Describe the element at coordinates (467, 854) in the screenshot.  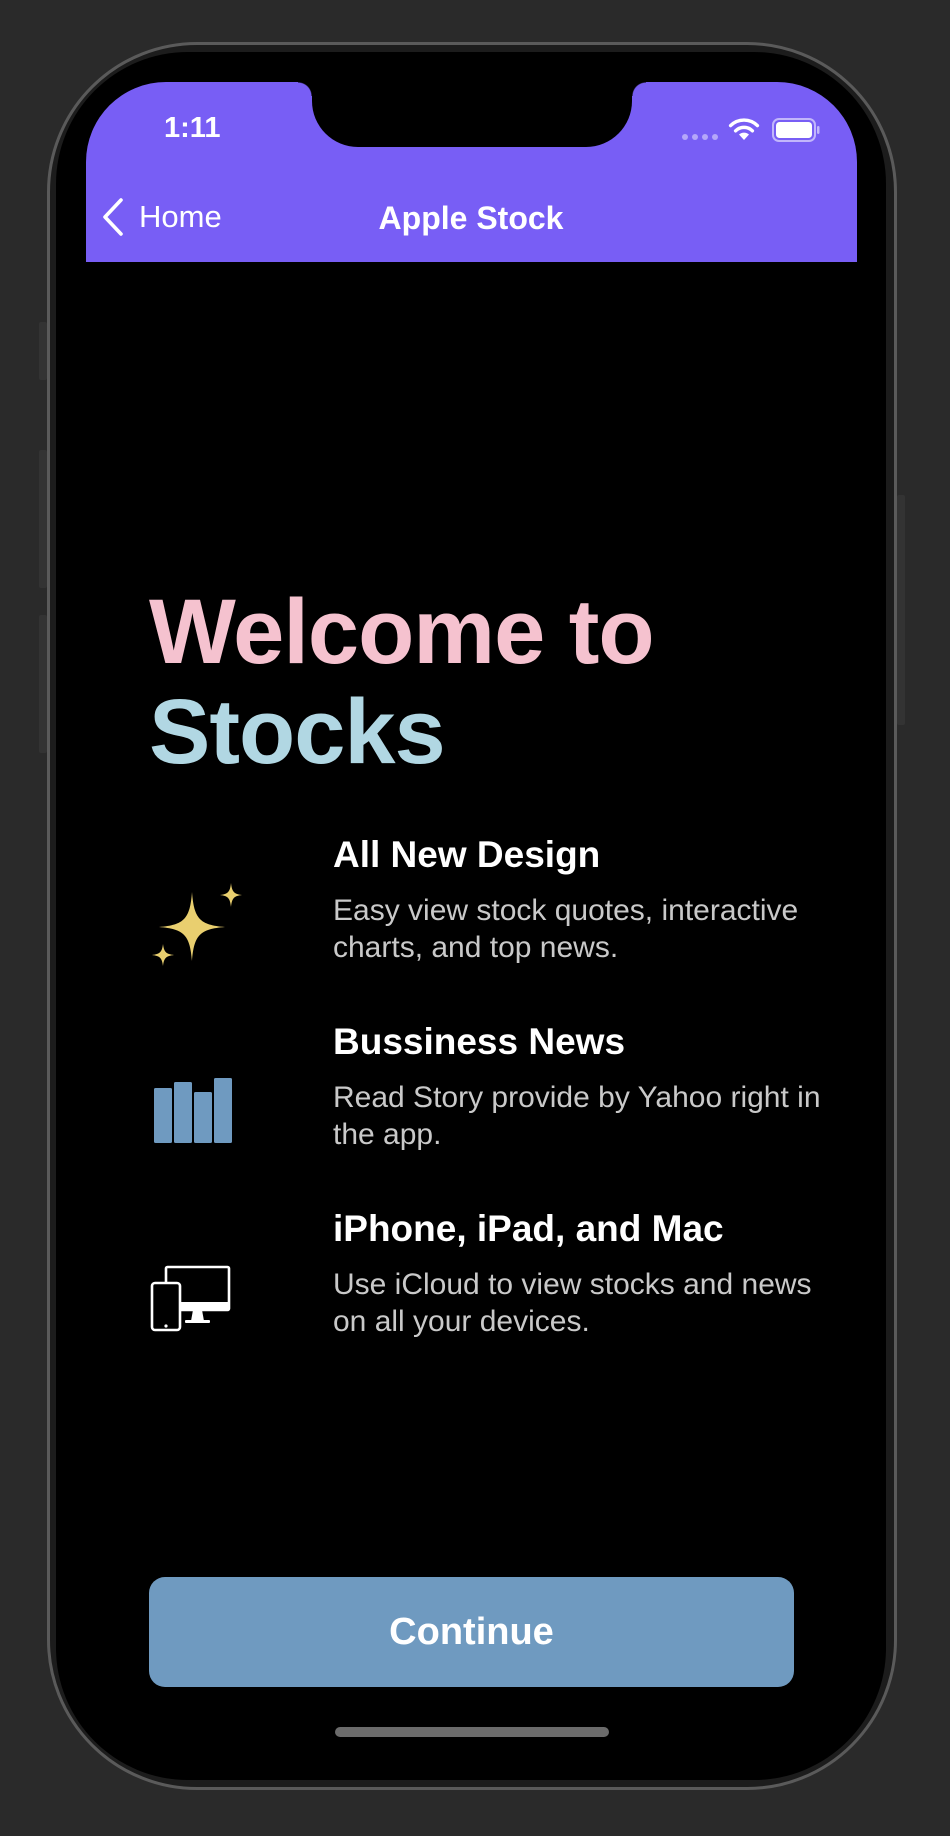
I see `feature-title: All New Design` at that location.